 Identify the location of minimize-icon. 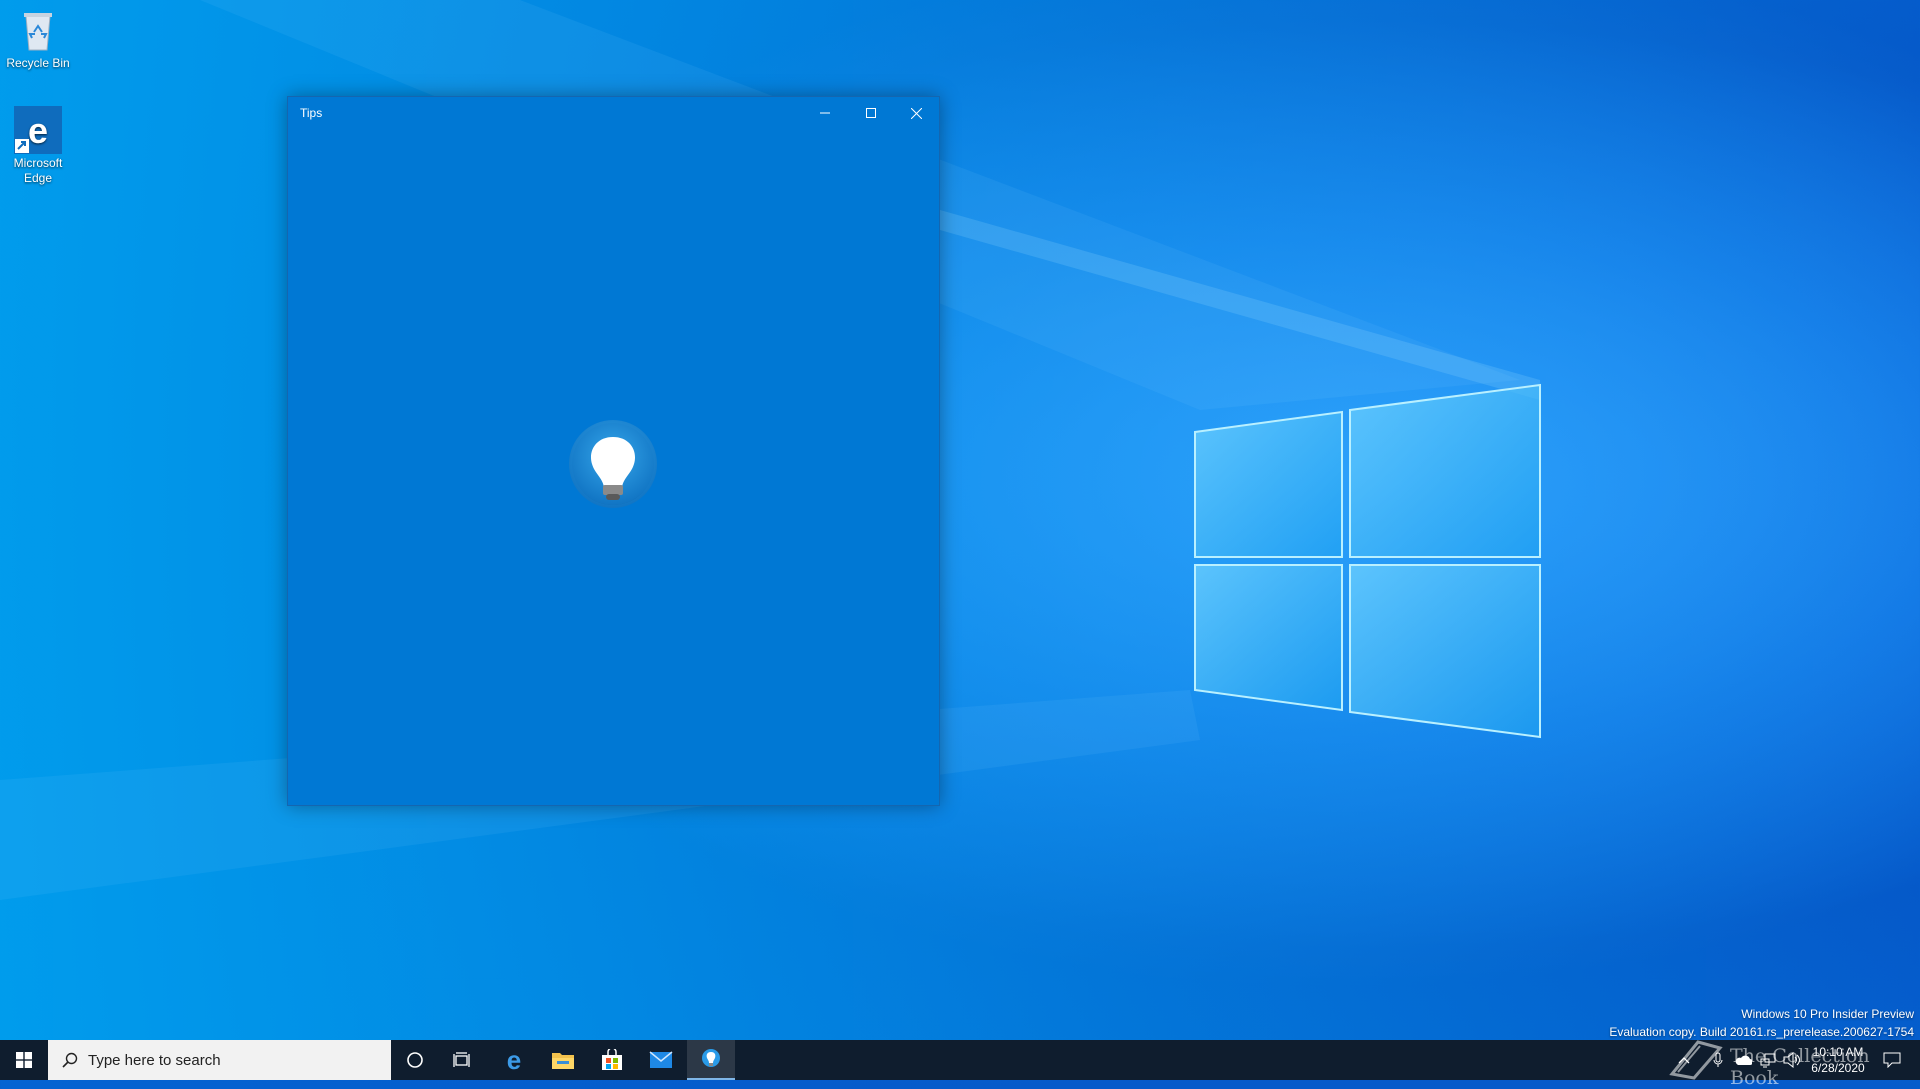
(825, 113).